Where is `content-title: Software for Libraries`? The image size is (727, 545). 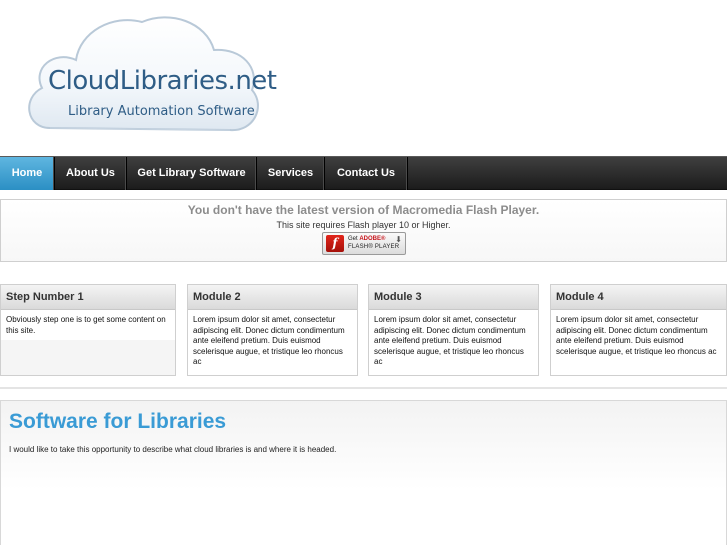
content-title: Software for Libraries is located at coordinates (118, 421).